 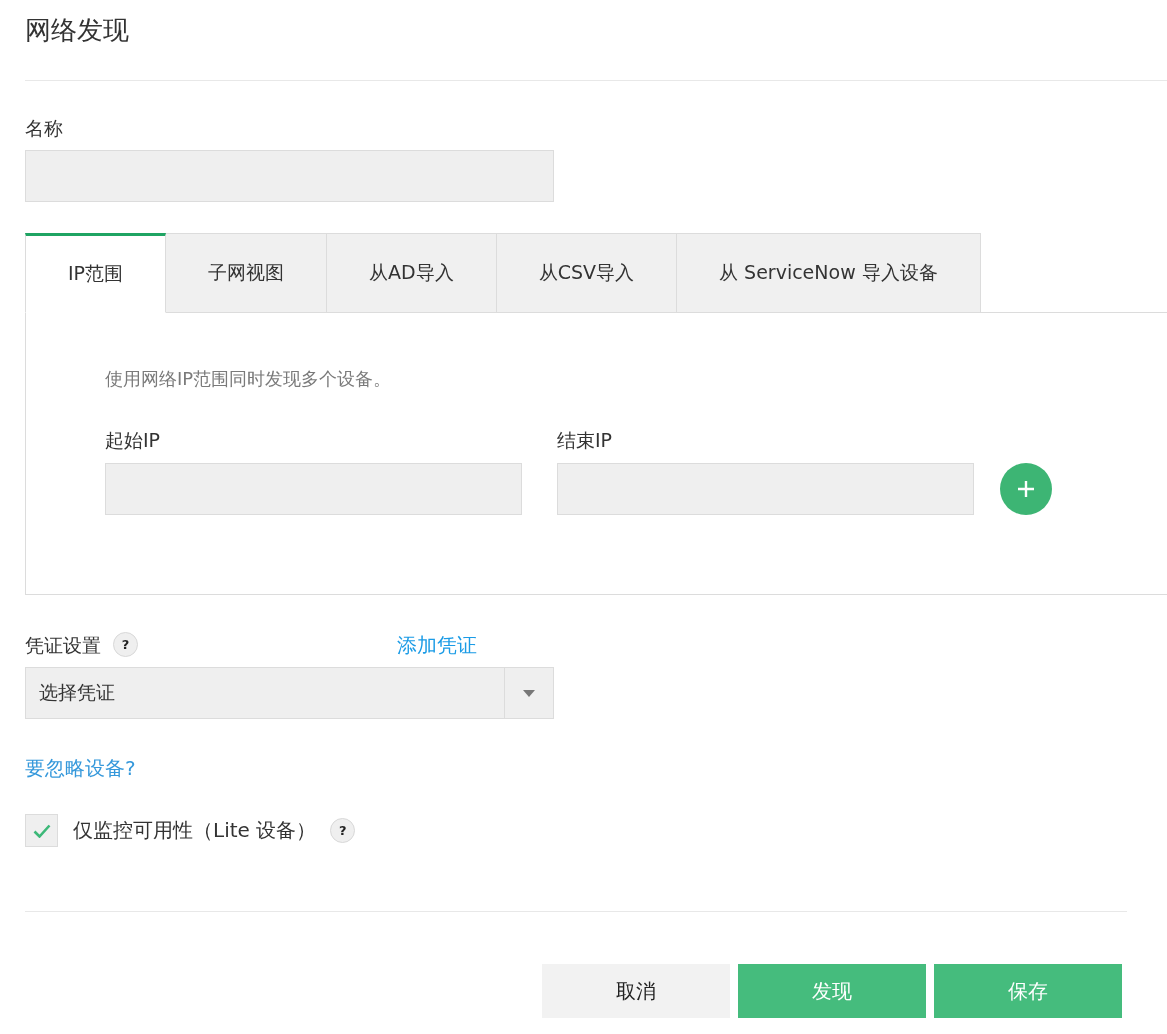 What do you see at coordinates (587, 273) in the screenshot?
I see `tab: 从CSV导入` at bounding box center [587, 273].